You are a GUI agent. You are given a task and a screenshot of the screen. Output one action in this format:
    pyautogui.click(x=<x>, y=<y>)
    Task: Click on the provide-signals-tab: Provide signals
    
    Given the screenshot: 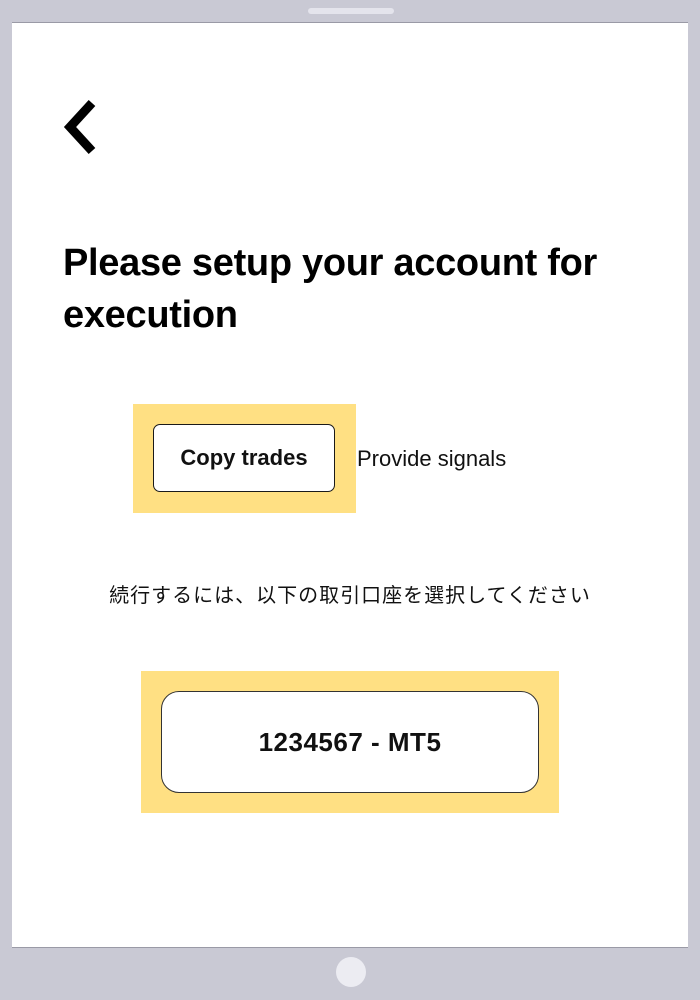 What is the action you would take?
    pyautogui.click(x=431, y=459)
    